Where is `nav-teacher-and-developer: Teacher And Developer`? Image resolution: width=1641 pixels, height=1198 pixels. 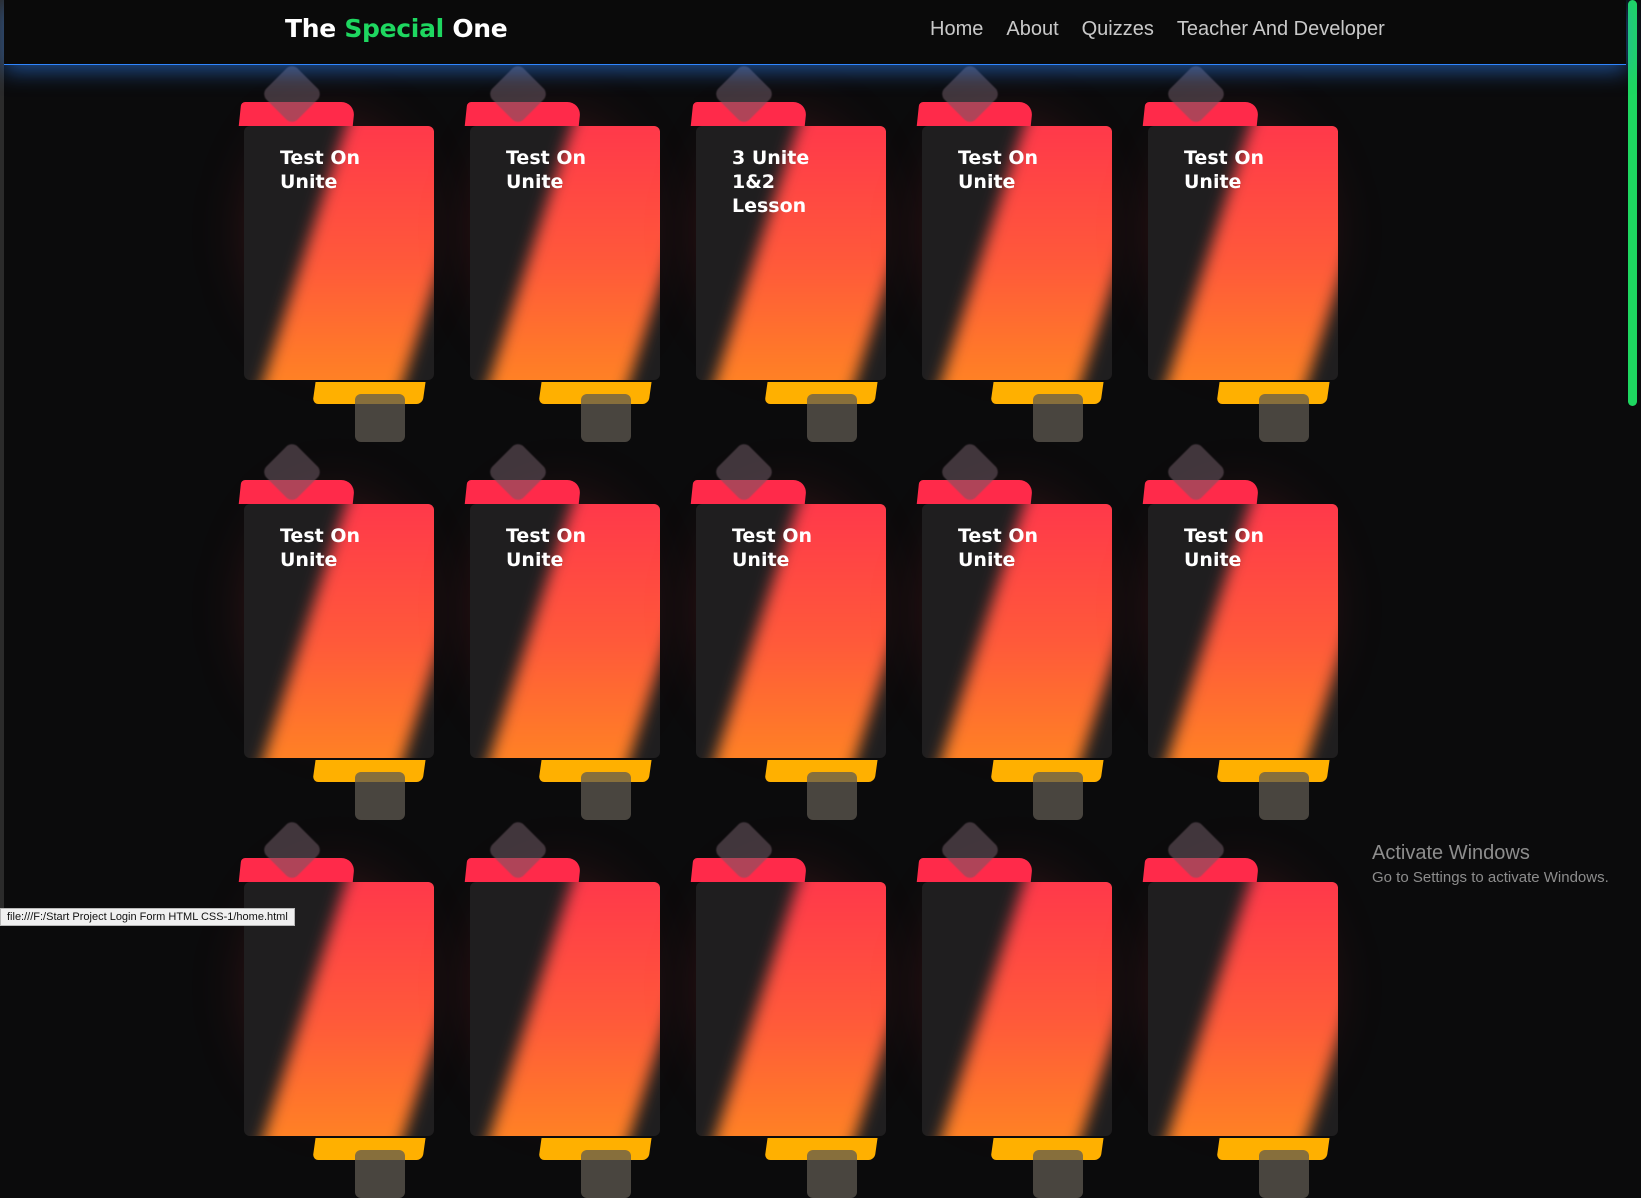 nav-teacher-and-developer: Teacher And Developer is located at coordinates (1281, 29).